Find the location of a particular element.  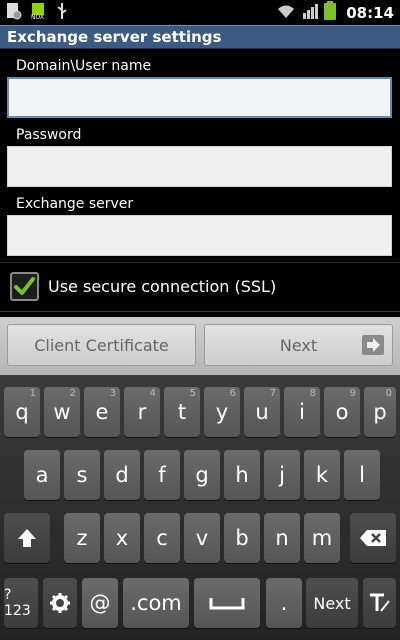

domain-user-label: Domain\User name is located at coordinates (84, 66).